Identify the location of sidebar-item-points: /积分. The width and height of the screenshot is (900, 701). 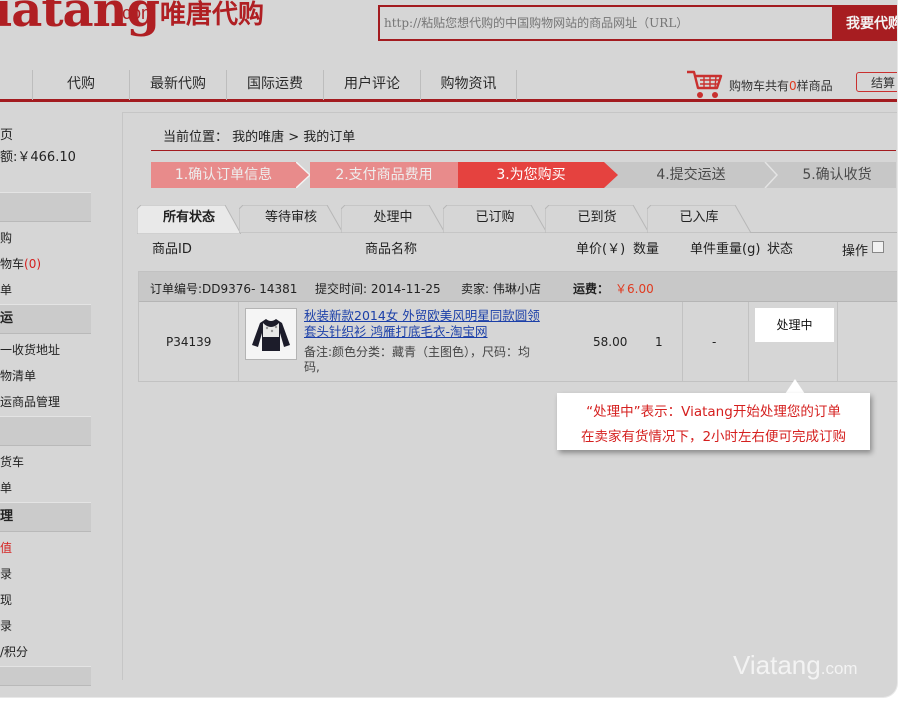
(14, 651).